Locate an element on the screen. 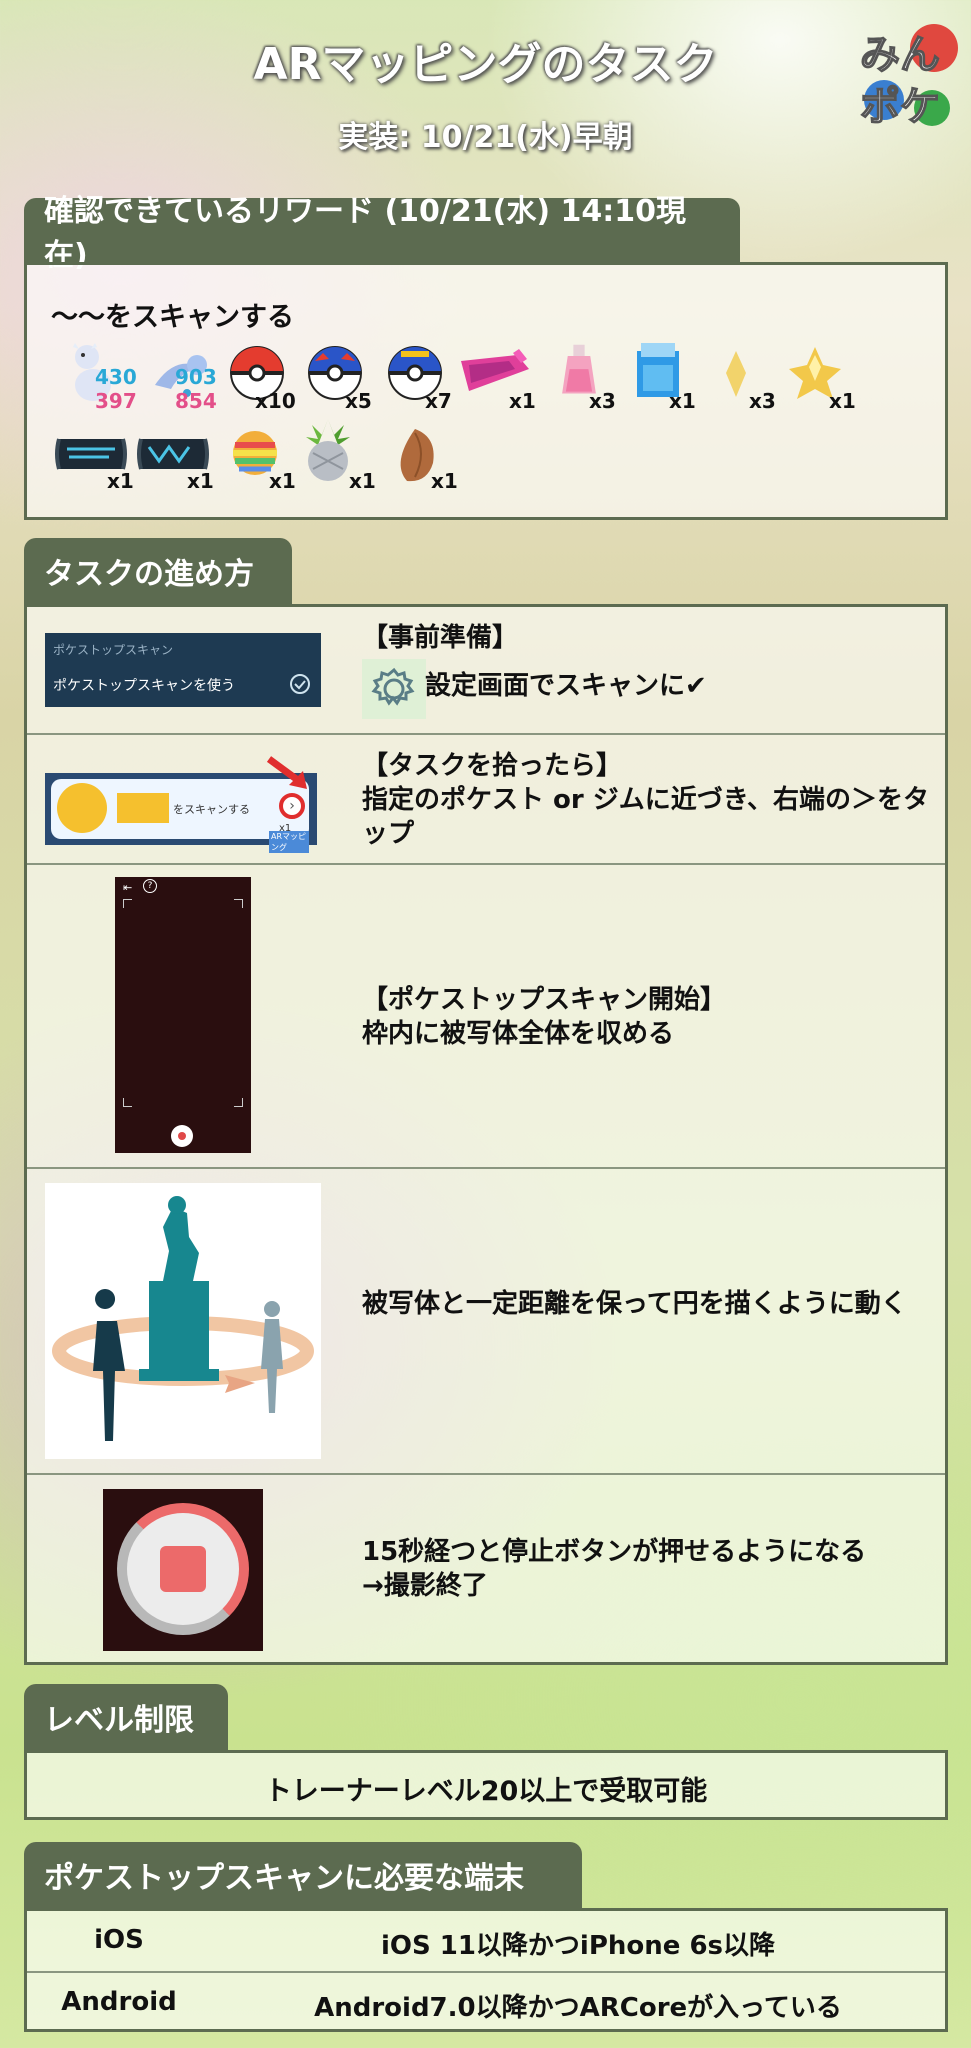  scan-movement-illustration is located at coordinates (183, 1321).